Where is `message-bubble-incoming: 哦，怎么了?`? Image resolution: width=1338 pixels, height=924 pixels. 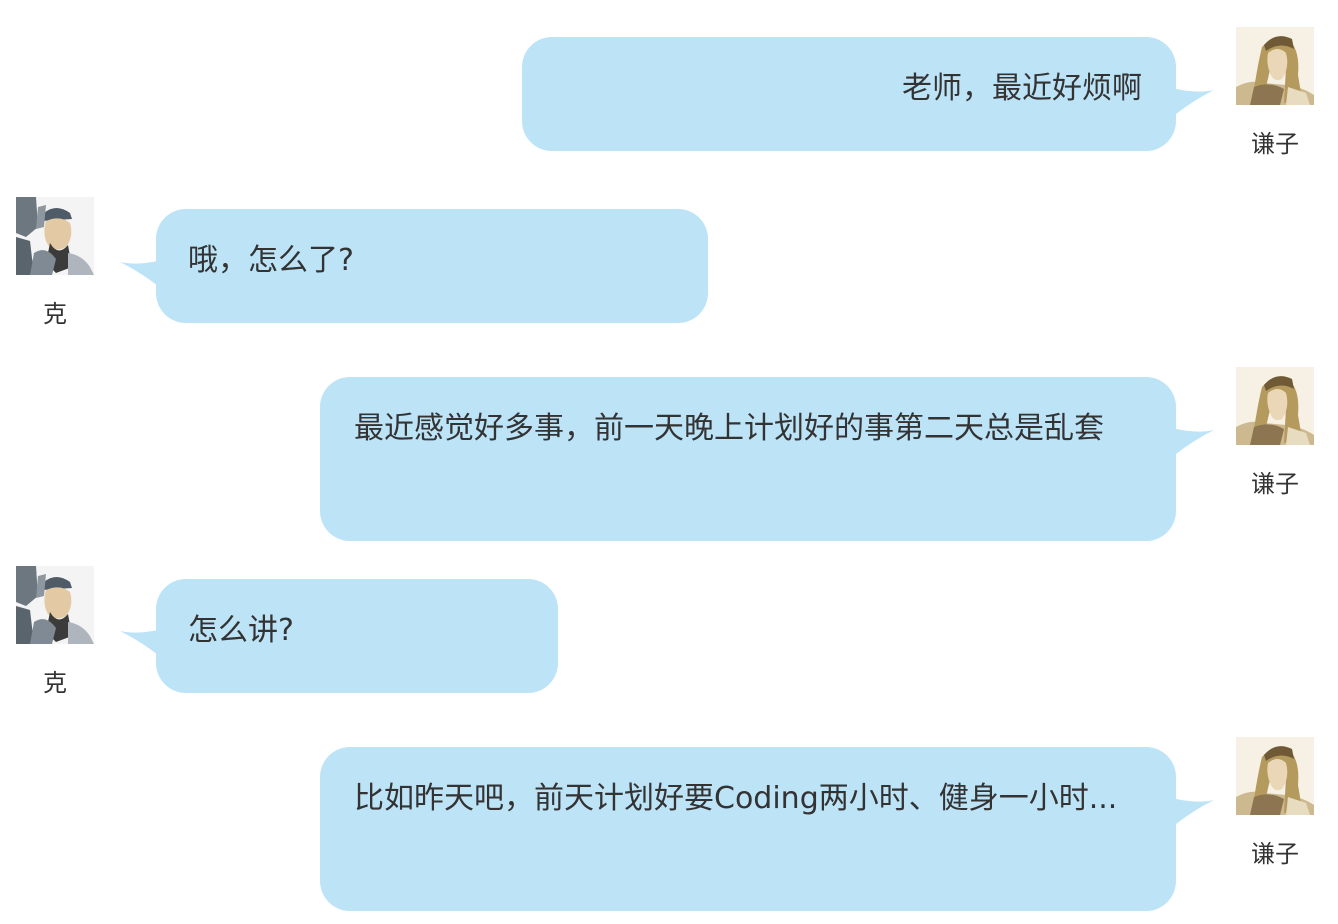
message-bubble-incoming: 哦，怎么了? is located at coordinates (432, 266).